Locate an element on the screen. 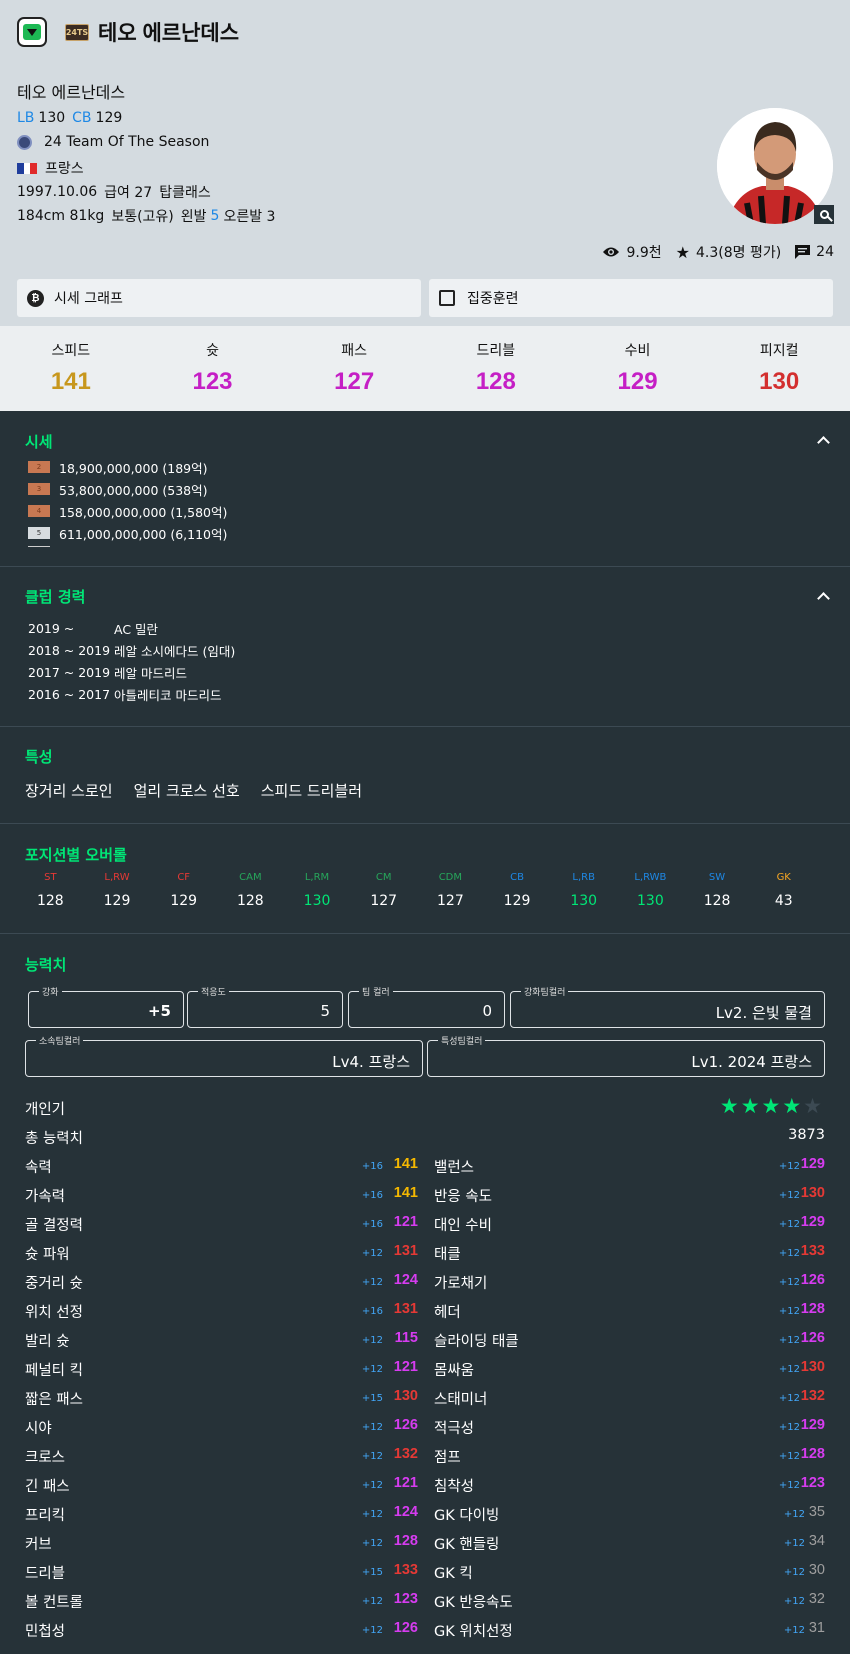  price-row: 3 53,800,000,000 (538억) is located at coordinates (126, 489).